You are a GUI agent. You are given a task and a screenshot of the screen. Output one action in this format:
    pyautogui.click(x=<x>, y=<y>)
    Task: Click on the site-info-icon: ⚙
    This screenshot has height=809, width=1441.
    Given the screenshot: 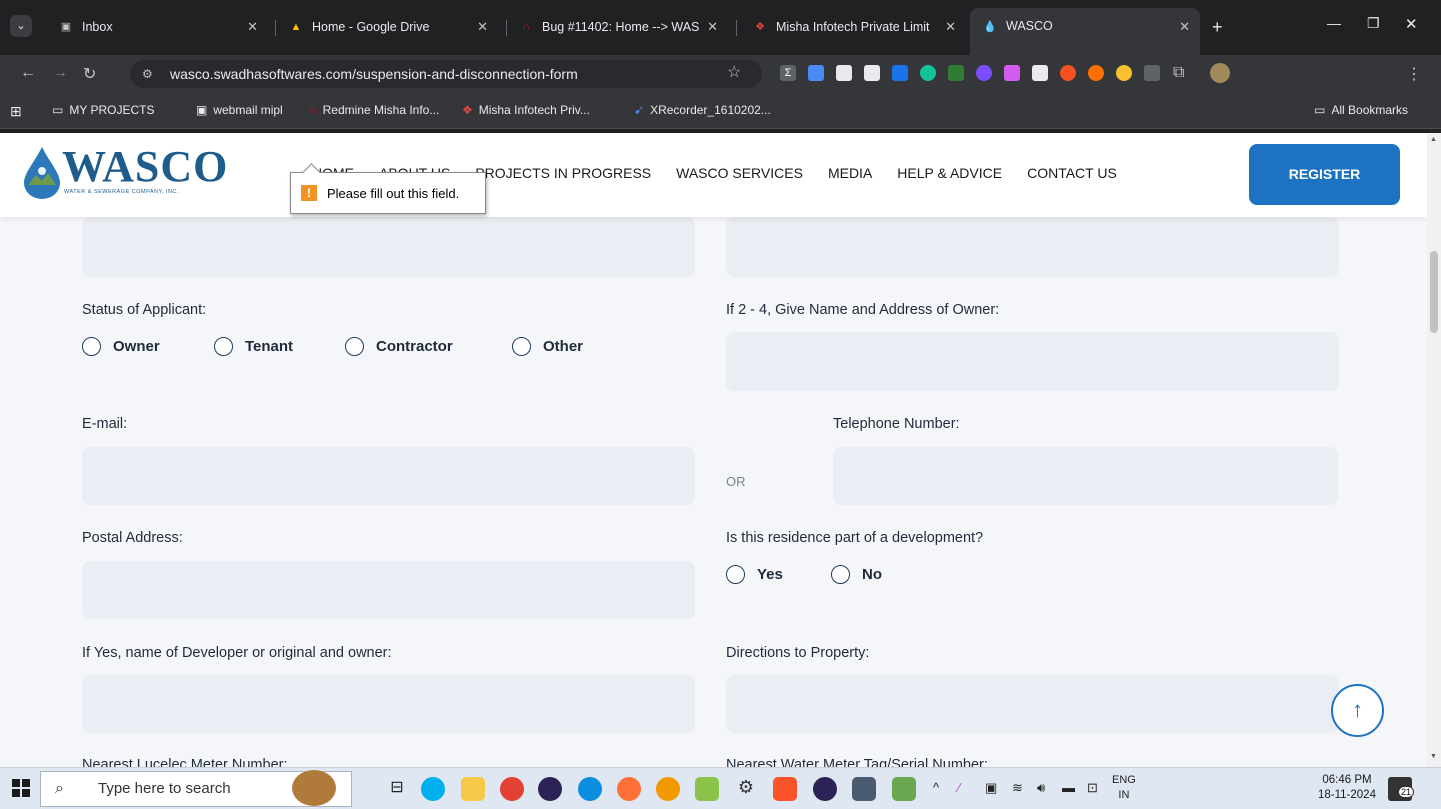 What is the action you would take?
    pyautogui.click(x=147, y=74)
    